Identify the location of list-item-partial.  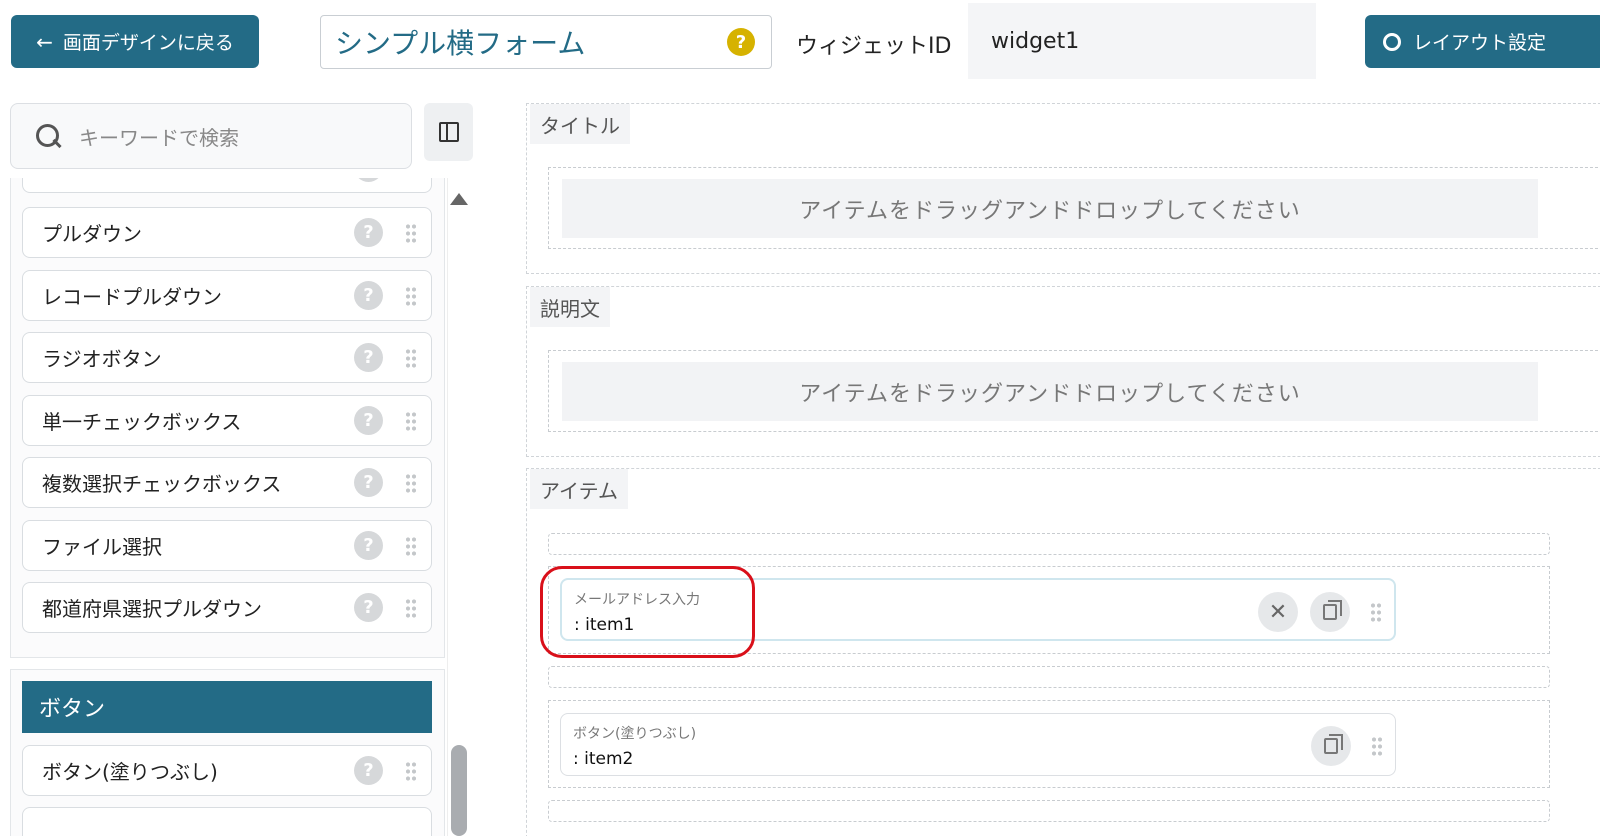
(227, 821).